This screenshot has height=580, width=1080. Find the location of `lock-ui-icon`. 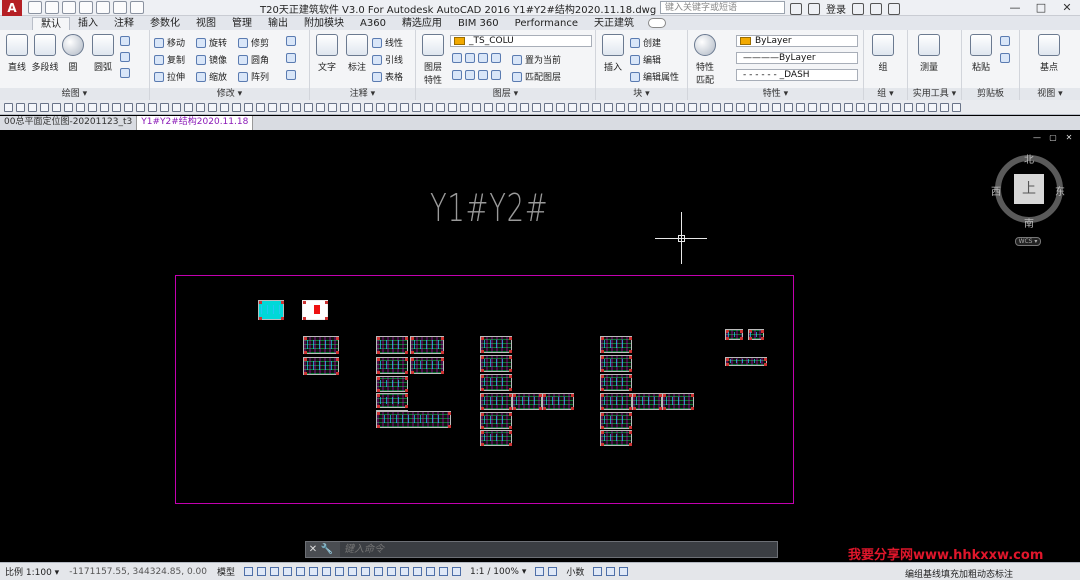

lock-ui-icon is located at coordinates (611, 571).